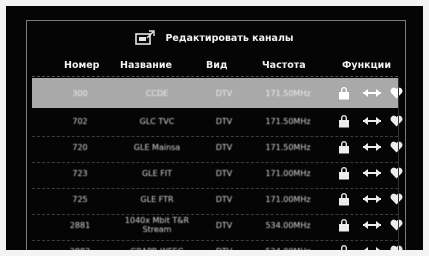 This screenshot has height=256, width=429. What do you see at coordinates (157, 93) in the screenshot?
I see `channel-name: CCDE` at bounding box center [157, 93].